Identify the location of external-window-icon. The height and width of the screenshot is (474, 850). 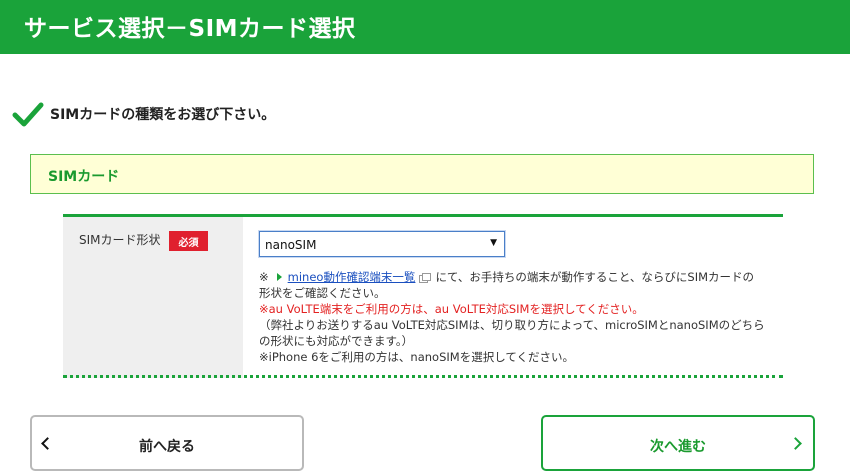
(425, 277).